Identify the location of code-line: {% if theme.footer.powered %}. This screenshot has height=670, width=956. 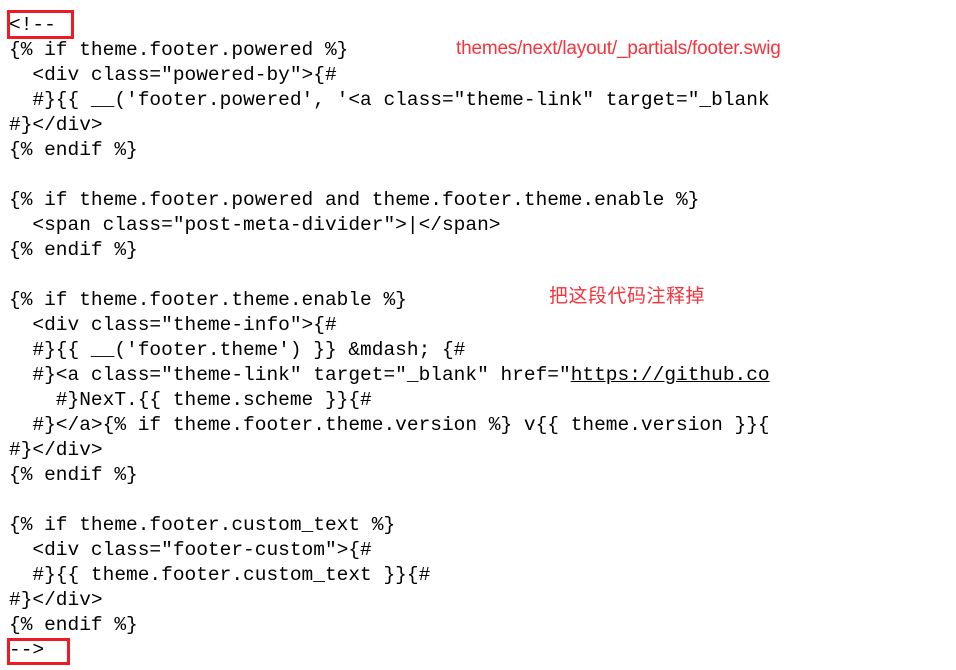
(178, 50).